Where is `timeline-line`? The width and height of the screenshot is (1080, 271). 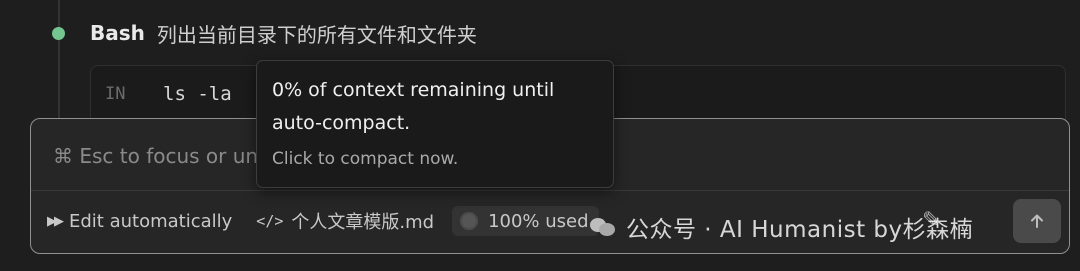 timeline-line is located at coordinates (59, 59).